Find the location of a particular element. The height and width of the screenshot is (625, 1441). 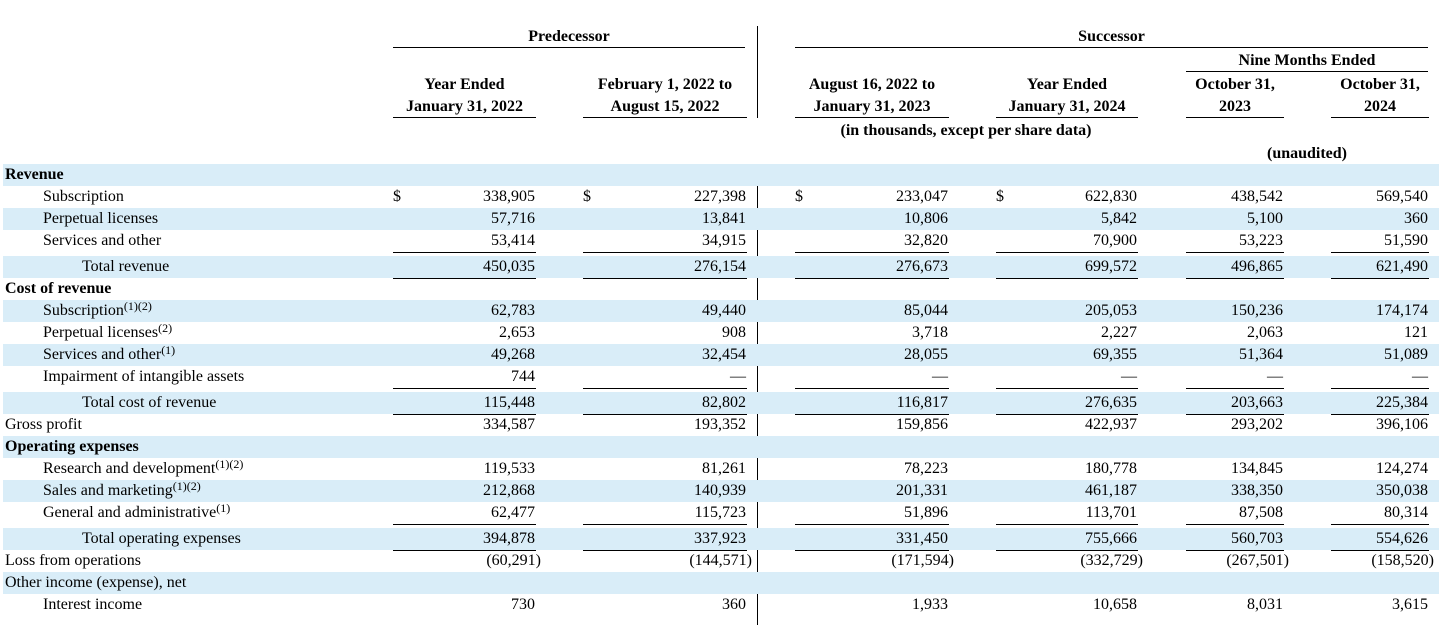

value-cell: 32,820 is located at coordinates (926, 240).